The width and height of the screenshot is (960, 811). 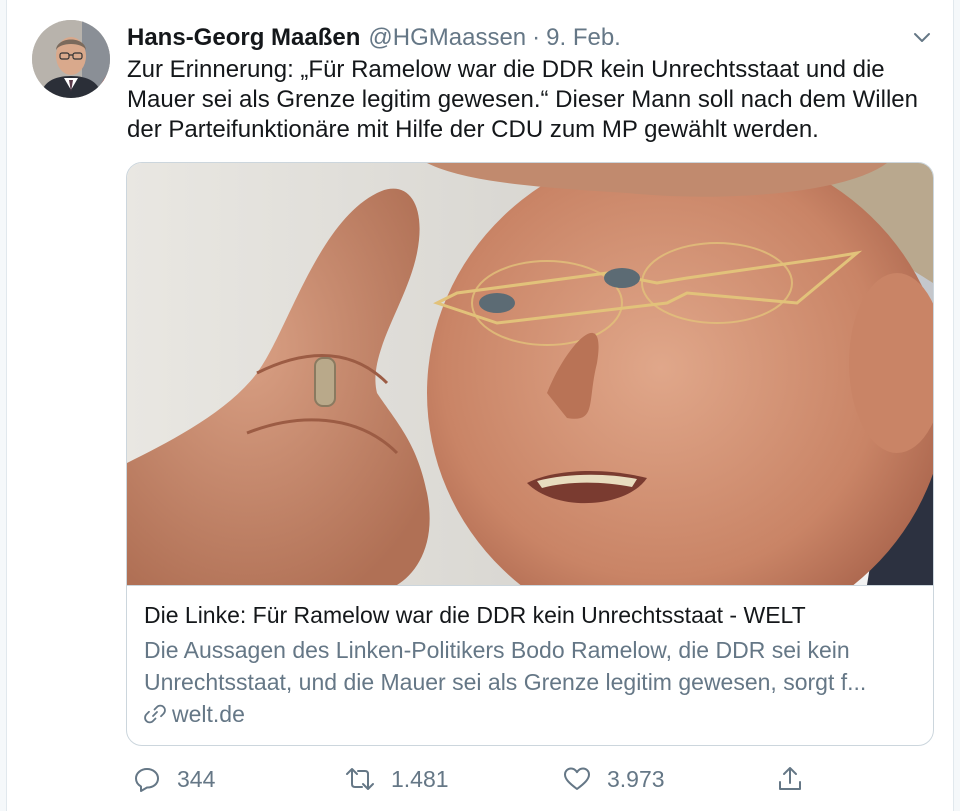 What do you see at coordinates (790, 778) in the screenshot?
I see `share-icon` at bounding box center [790, 778].